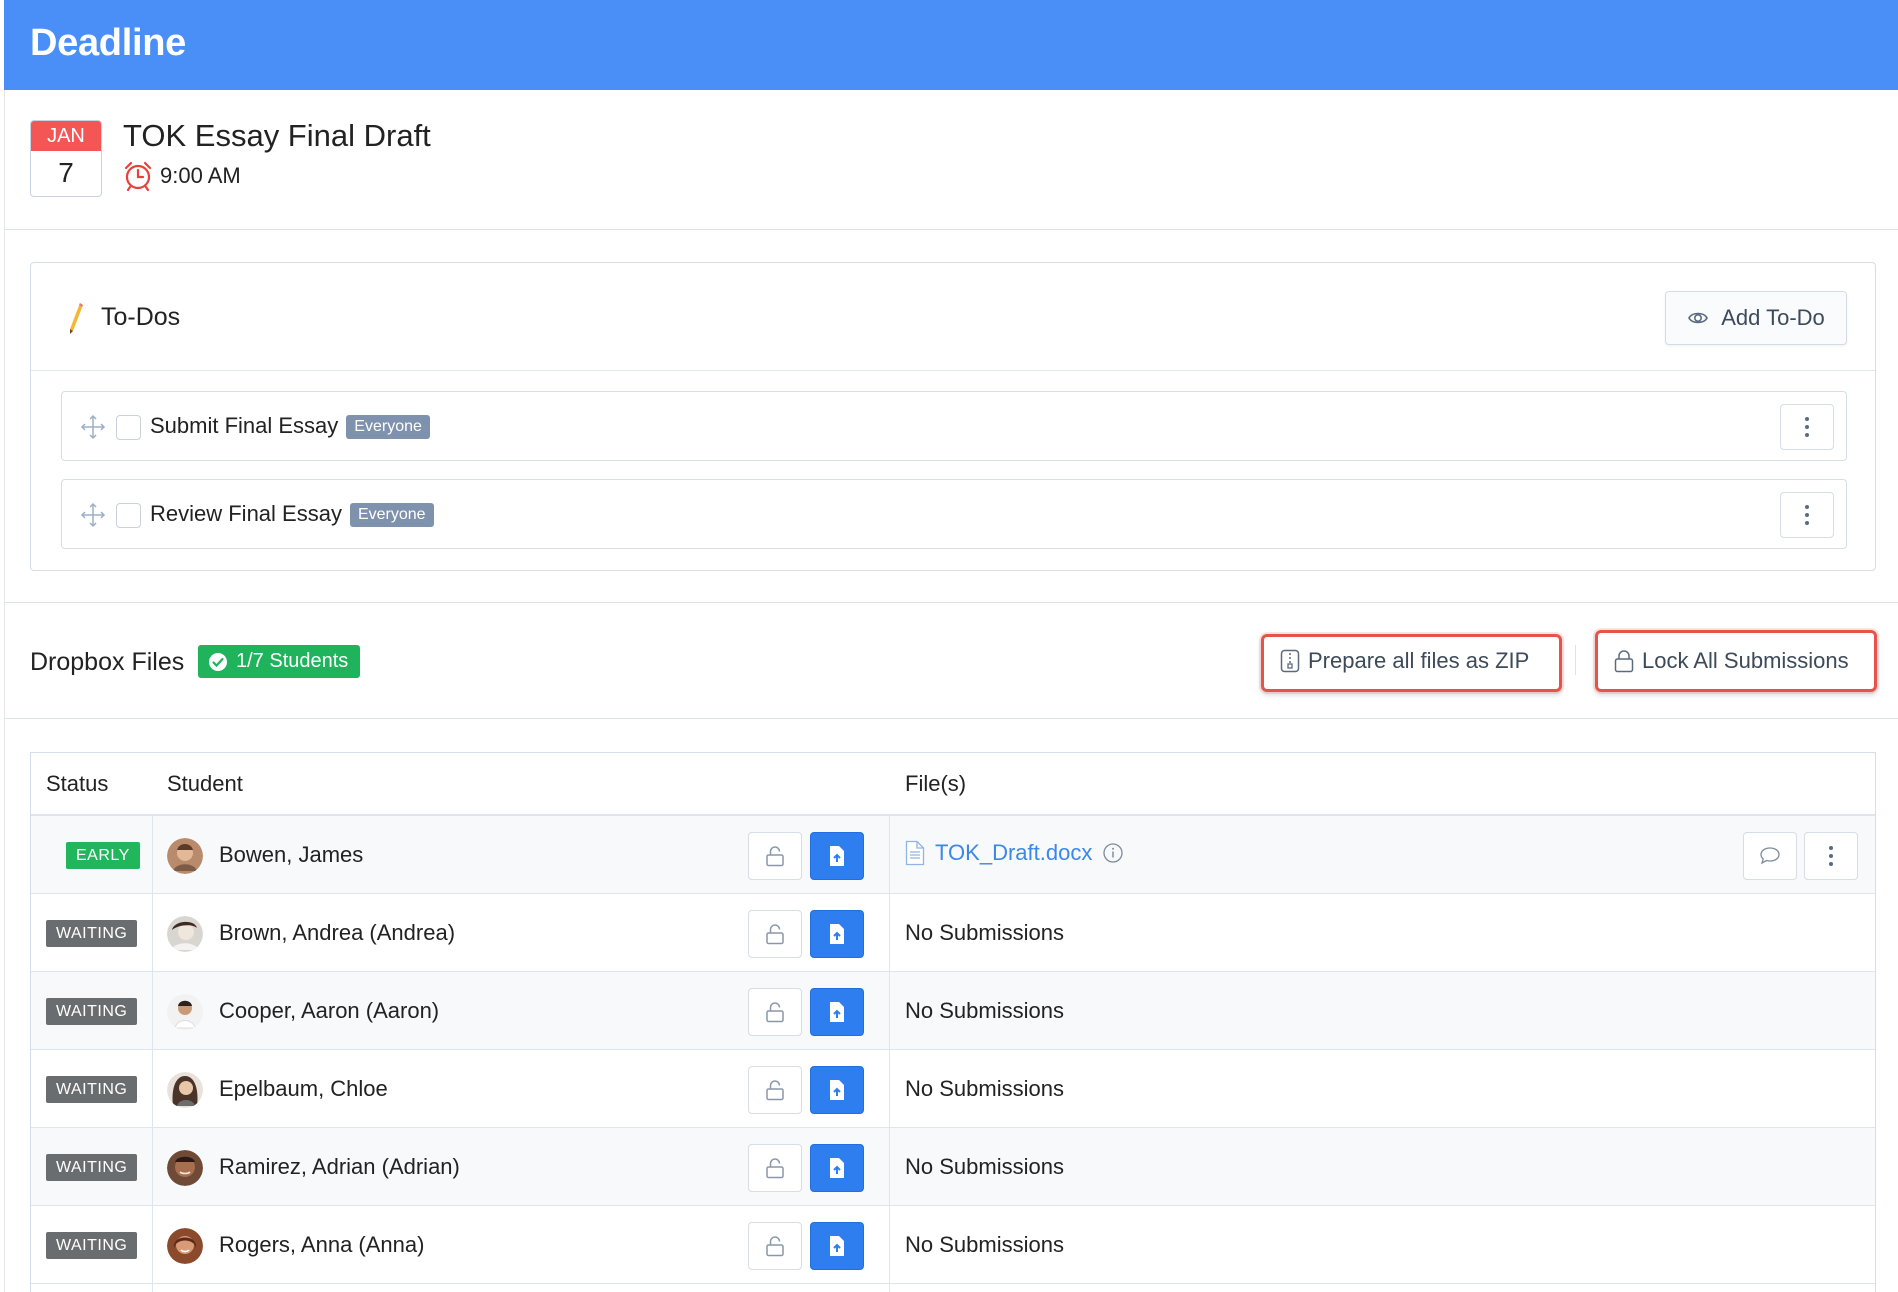 The width and height of the screenshot is (1898, 1292). What do you see at coordinates (303, 1089) in the screenshot?
I see `student-name: Epelbaum, Chloe` at bounding box center [303, 1089].